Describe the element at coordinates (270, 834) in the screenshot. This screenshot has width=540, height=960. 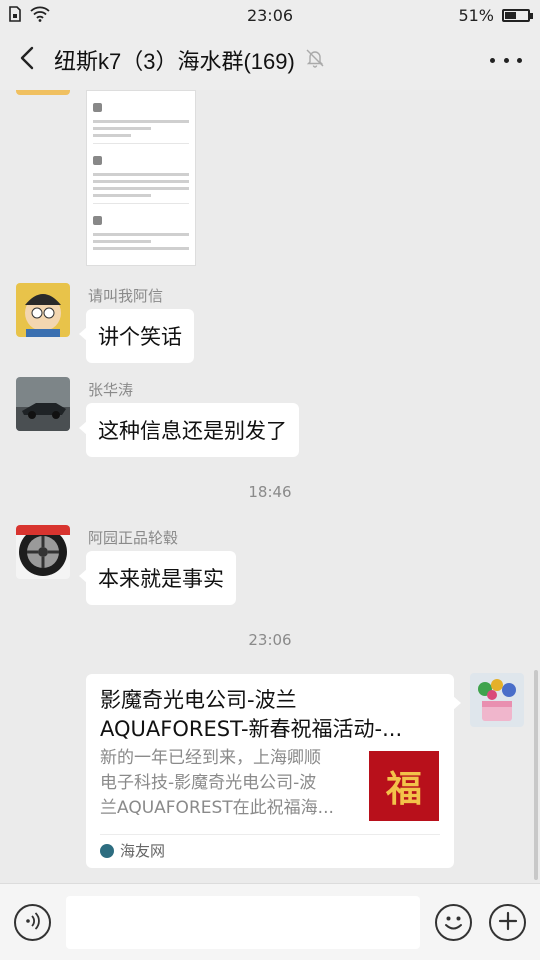
I see `divider` at that location.